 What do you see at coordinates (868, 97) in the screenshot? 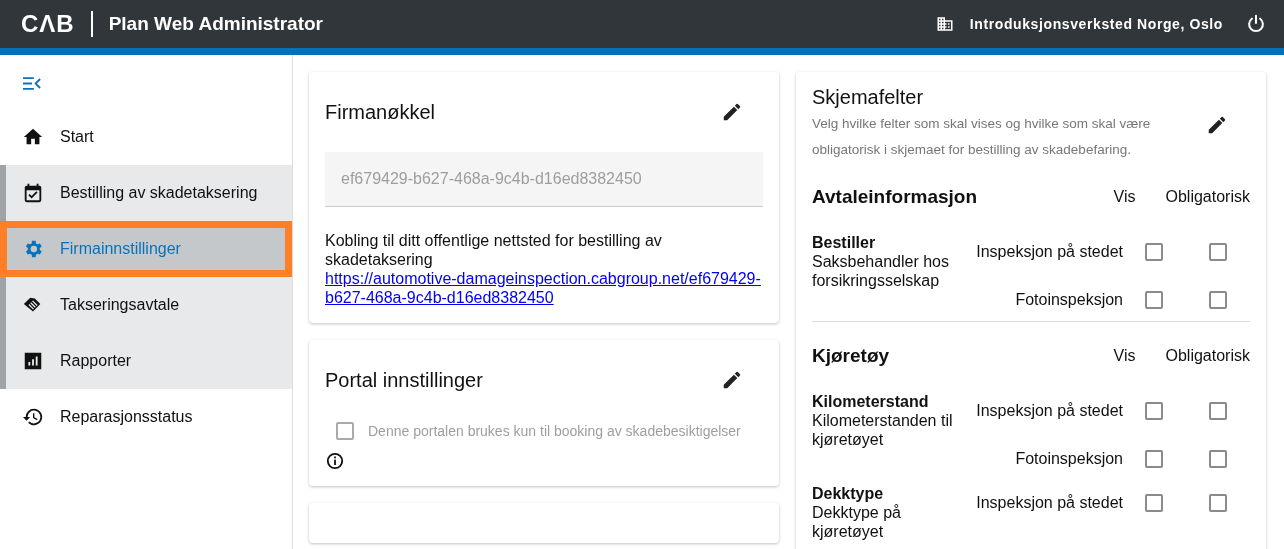
I see `card-title: Skjemafelter` at bounding box center [868, 97].